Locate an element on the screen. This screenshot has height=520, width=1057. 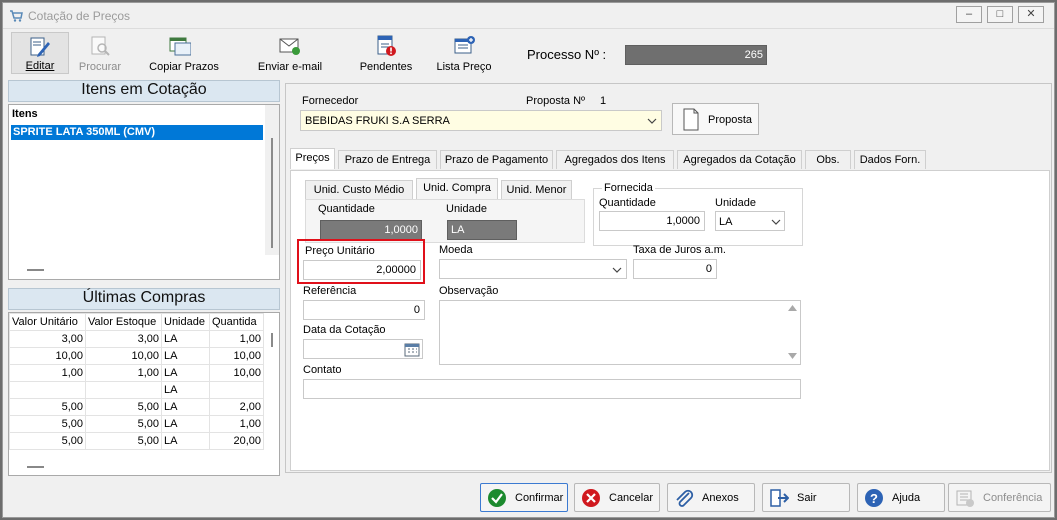
cart-icon is located at coordinates (16, 16).